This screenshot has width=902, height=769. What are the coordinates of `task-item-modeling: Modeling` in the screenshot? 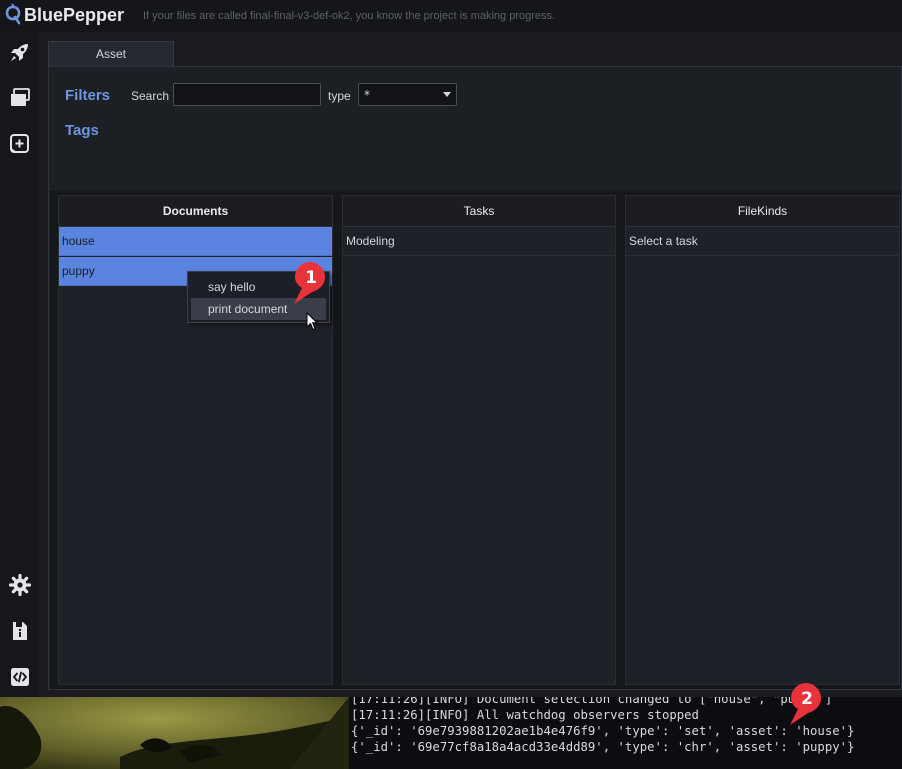 It's located at (479, 241).